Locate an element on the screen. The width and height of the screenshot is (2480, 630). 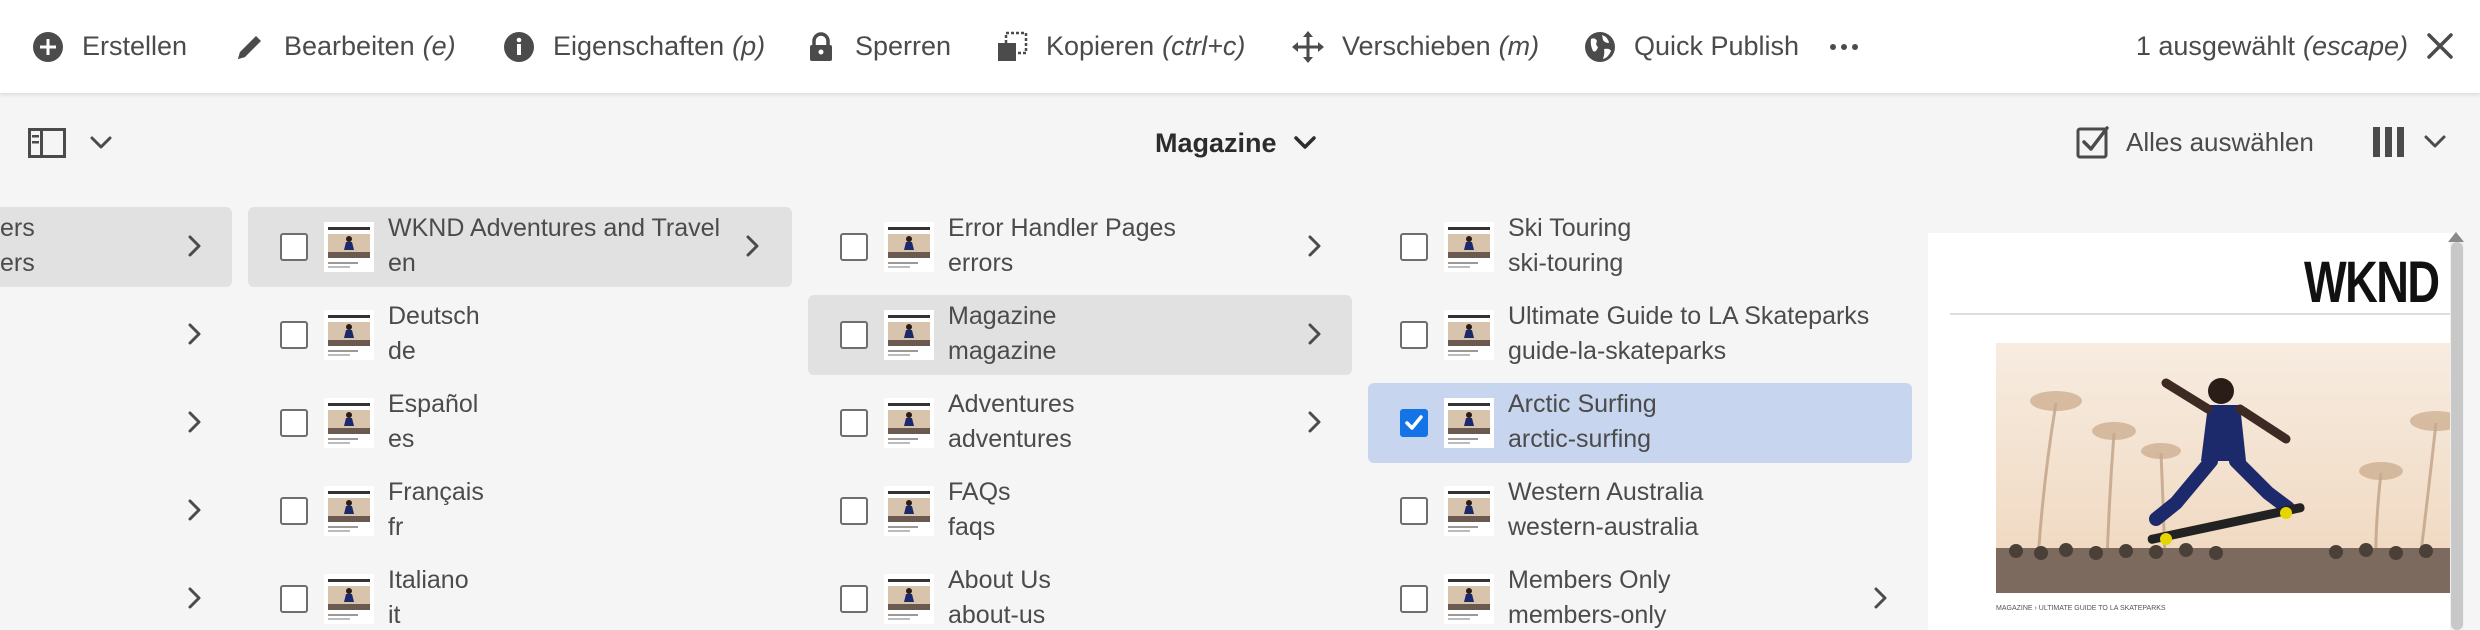
rail-toggle-button is located at coordinates (72, 143).